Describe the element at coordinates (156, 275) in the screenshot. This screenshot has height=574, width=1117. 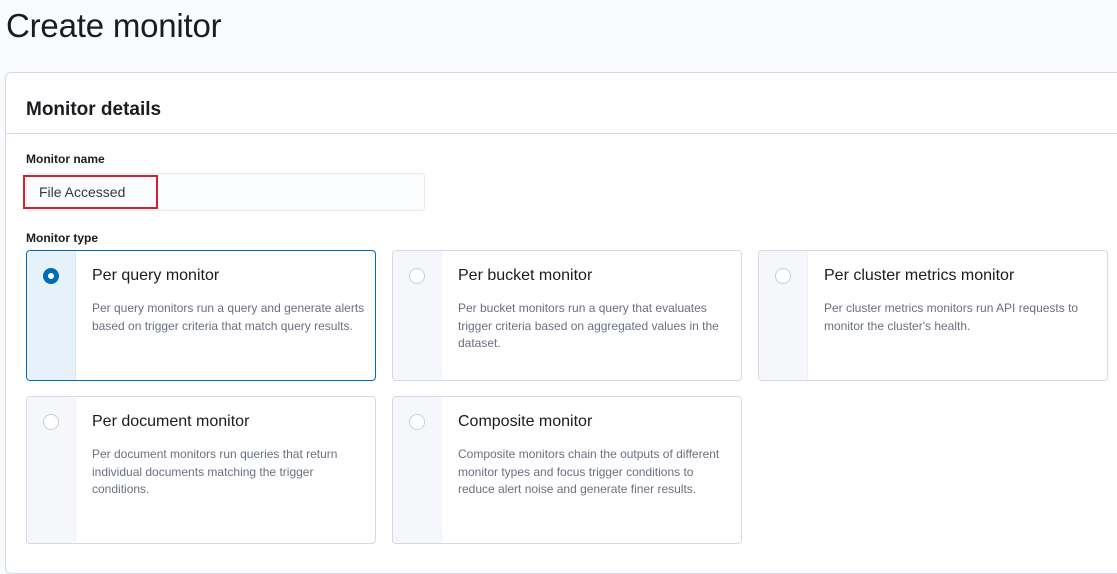
I see `card-title: Per query monitor` at that location.